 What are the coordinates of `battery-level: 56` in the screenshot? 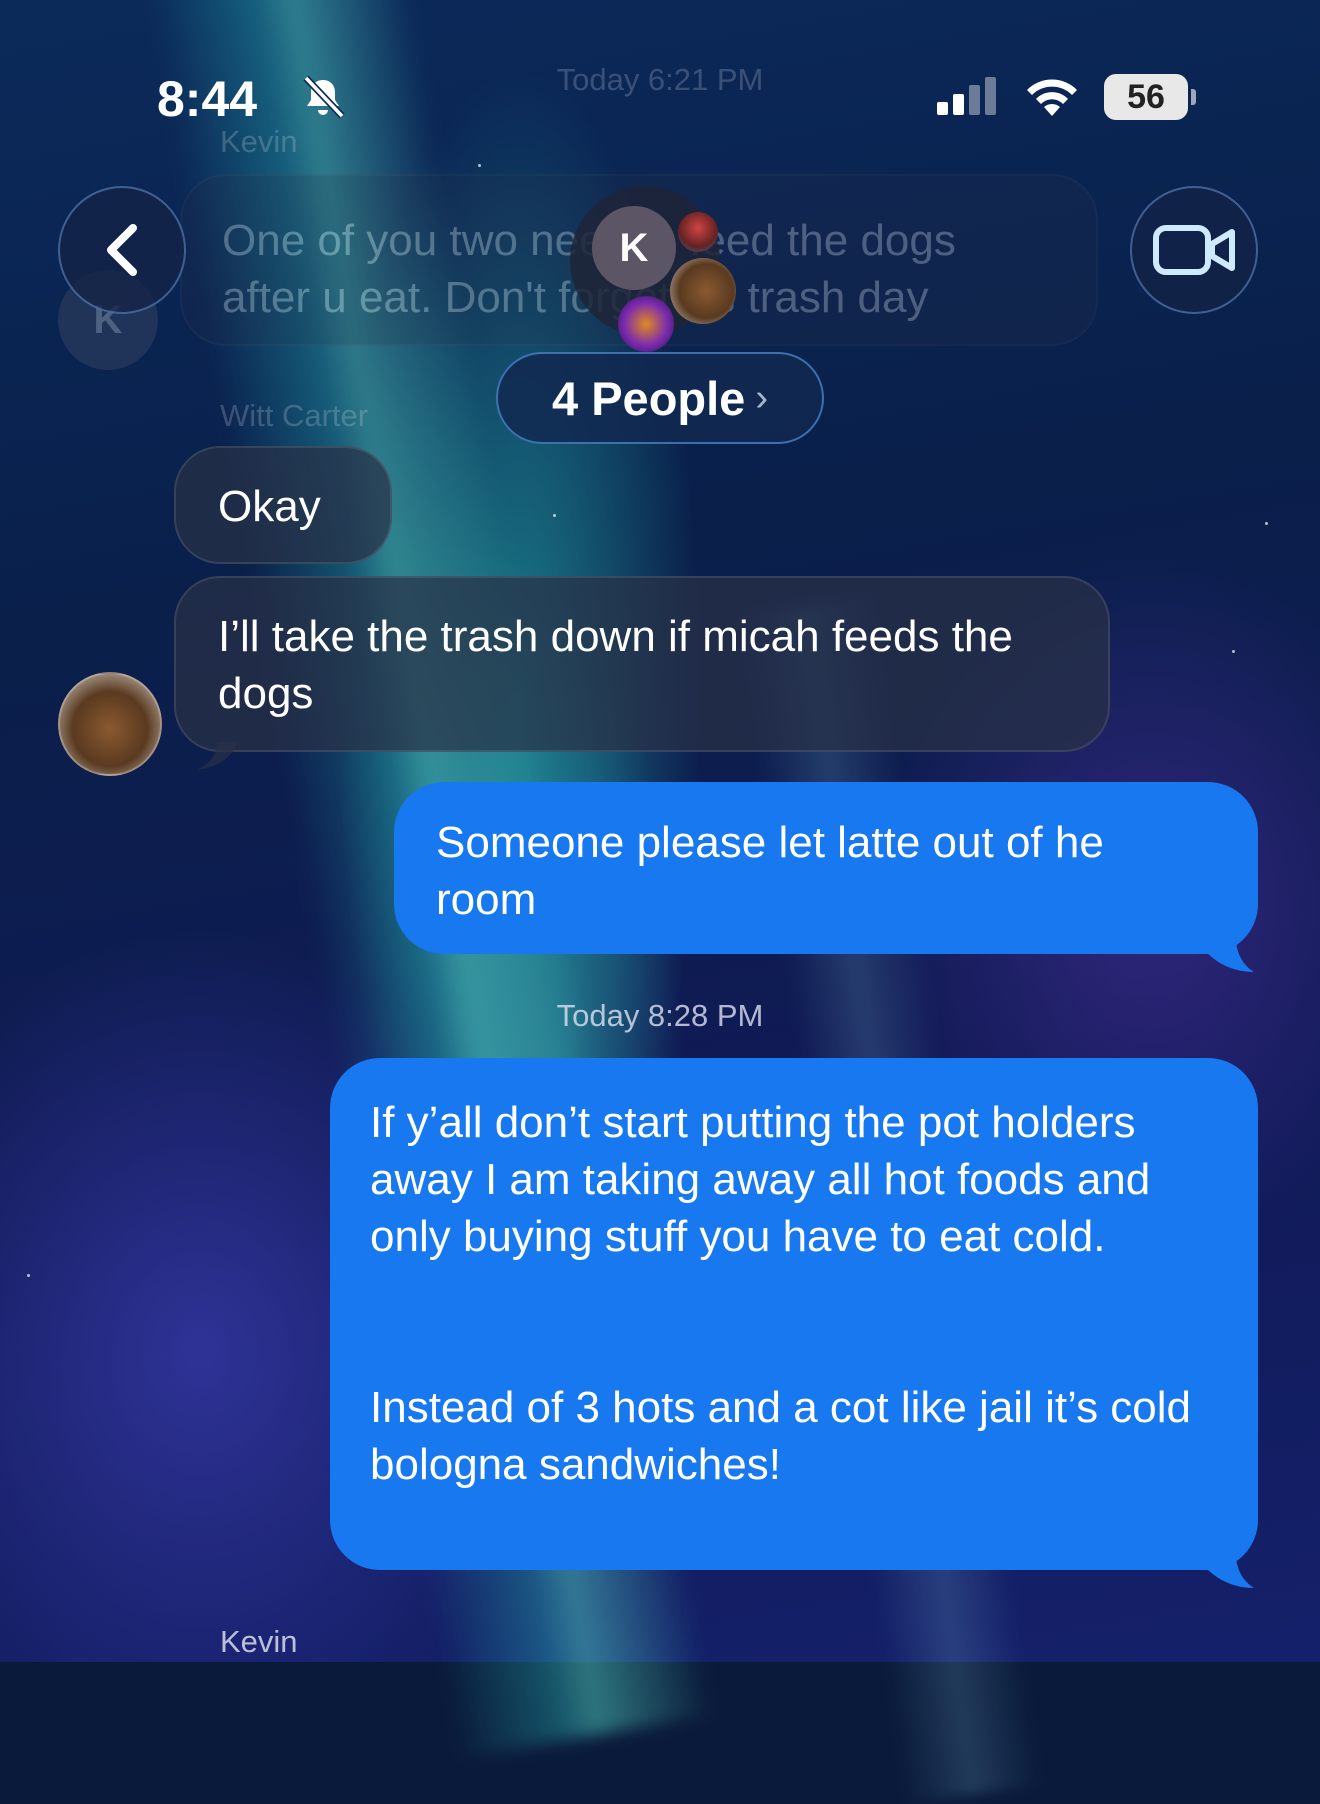 It's located at (1146, 96).